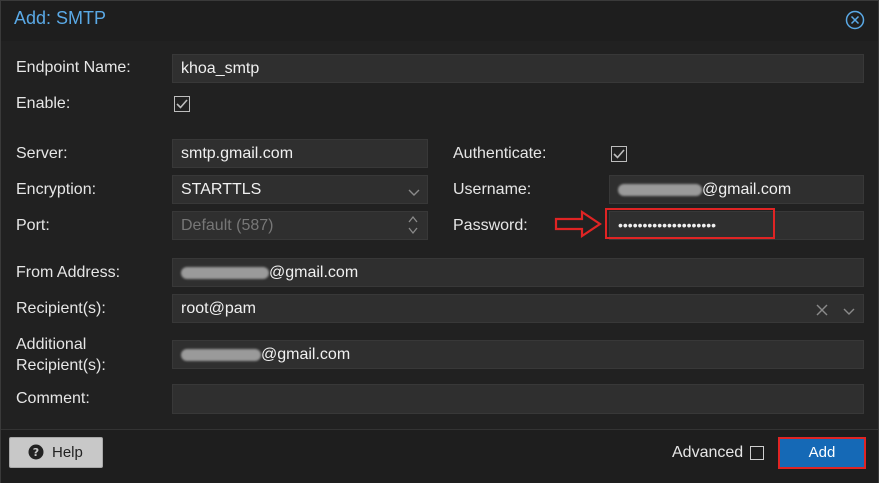 This screenshot has height=483, width=879. Describe the element at coordinates (218, 308) in the screenshot. I see `recipients-value: root@pam` at that location.